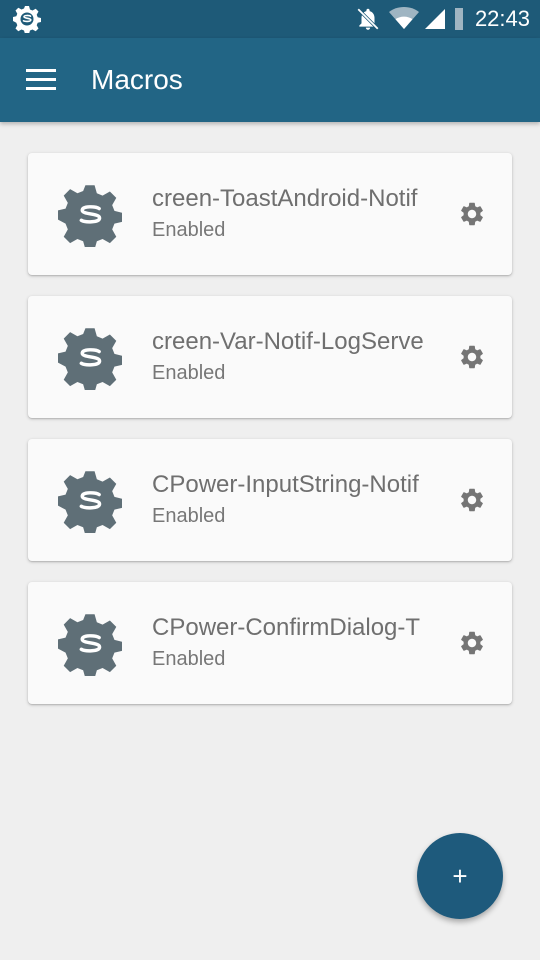 This screenshot has width=540, height=960. I want to click on app-bar: Macros, so click(270, 80).